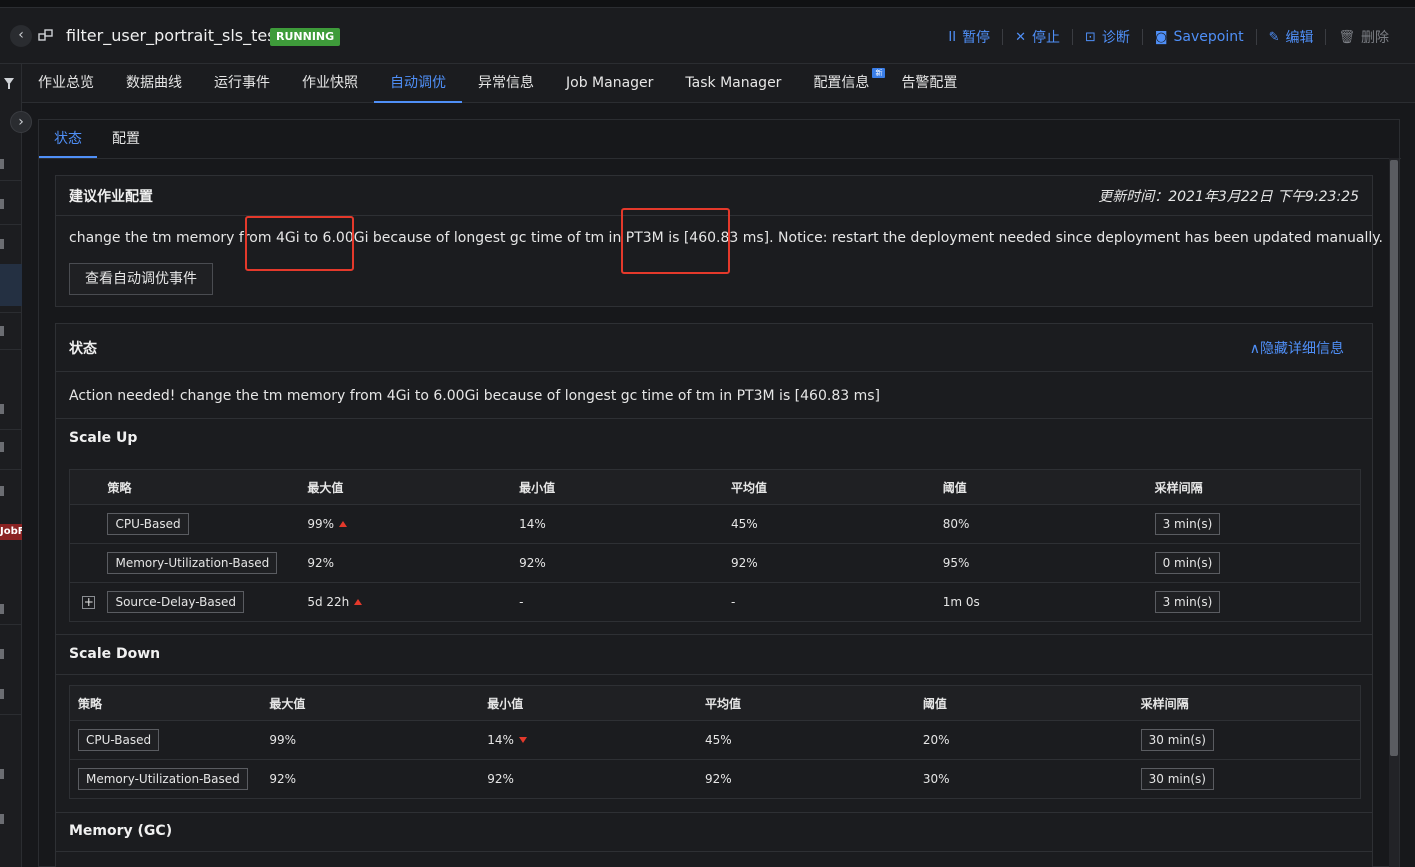  What do you see at coordinates (1394, 458) in the screenshot?
I see `scrollbar-thumb` at bounding box center [1394, 458].